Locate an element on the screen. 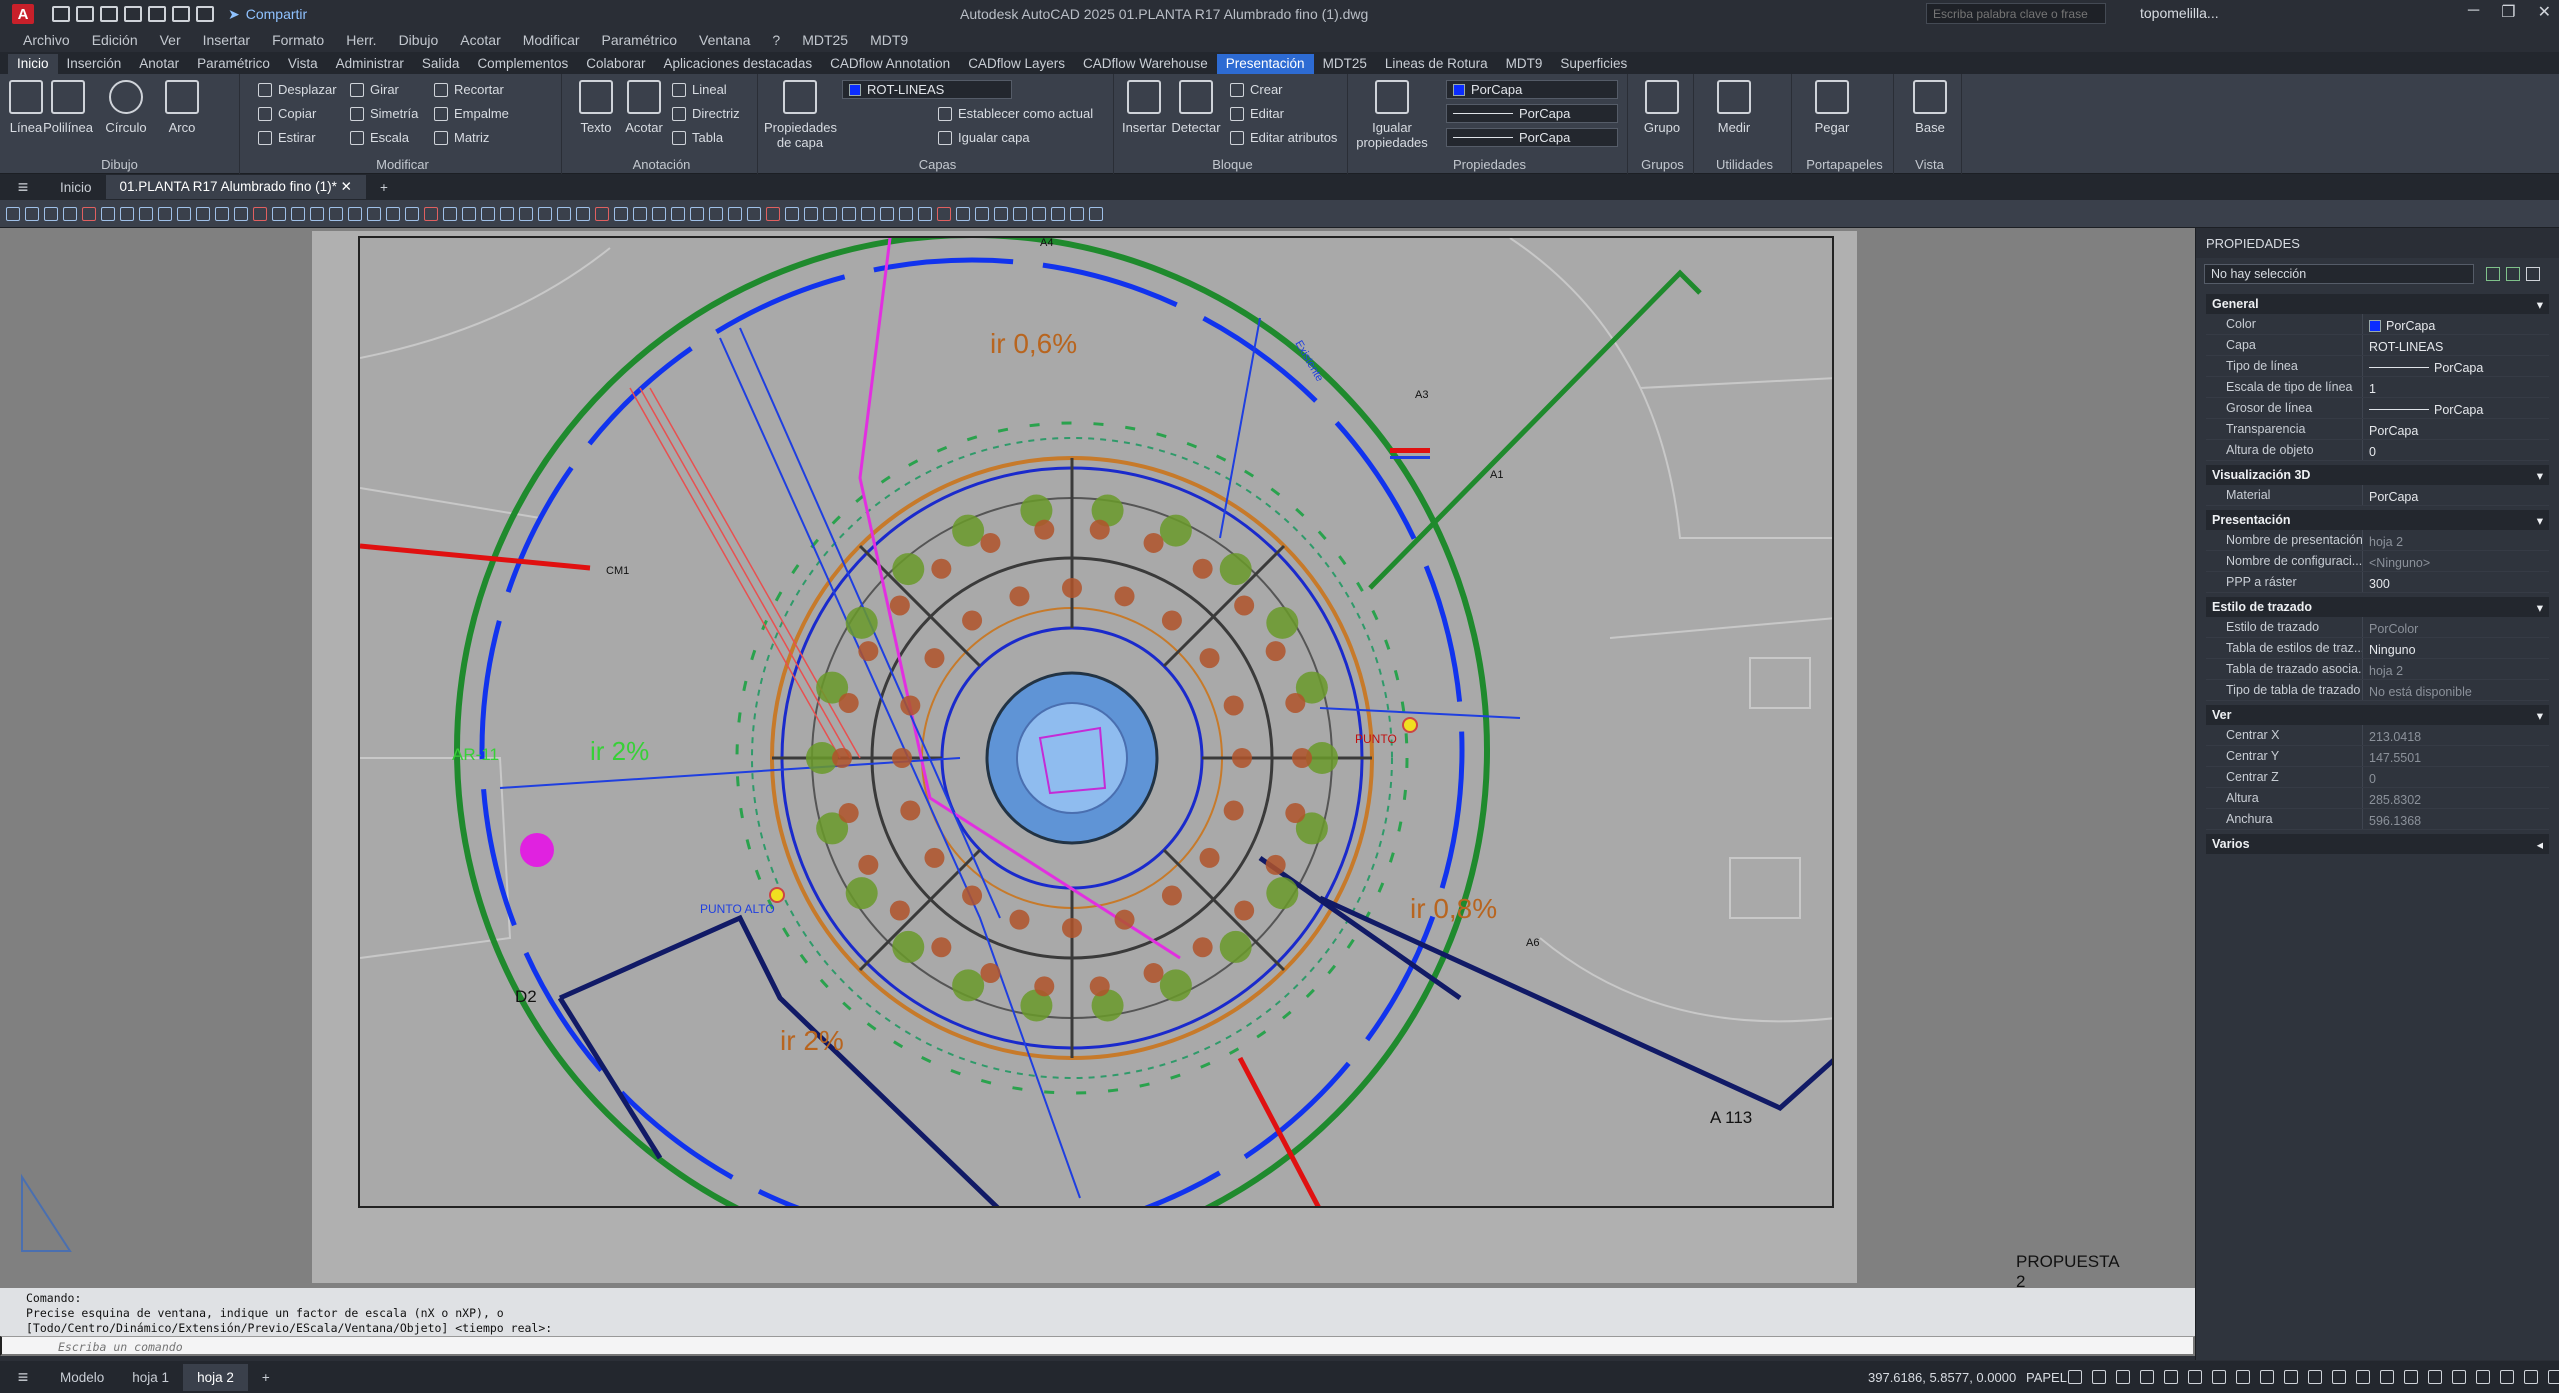  property-section: Ver ▾ is located at coordinates (2377, 715).